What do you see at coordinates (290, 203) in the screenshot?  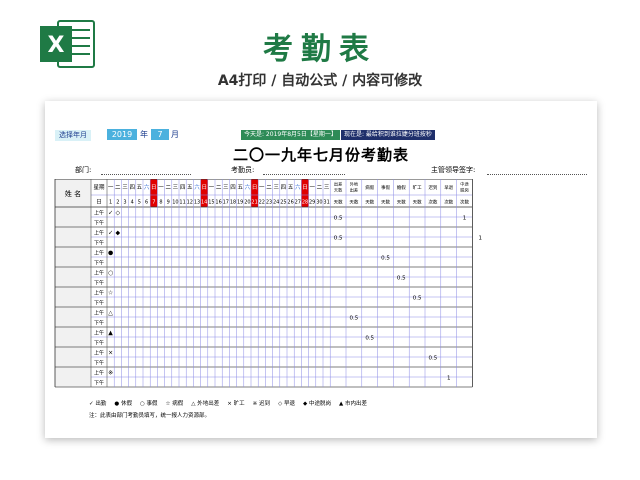 I see `day-number-cell: 26` at bounding box center [290, 203].